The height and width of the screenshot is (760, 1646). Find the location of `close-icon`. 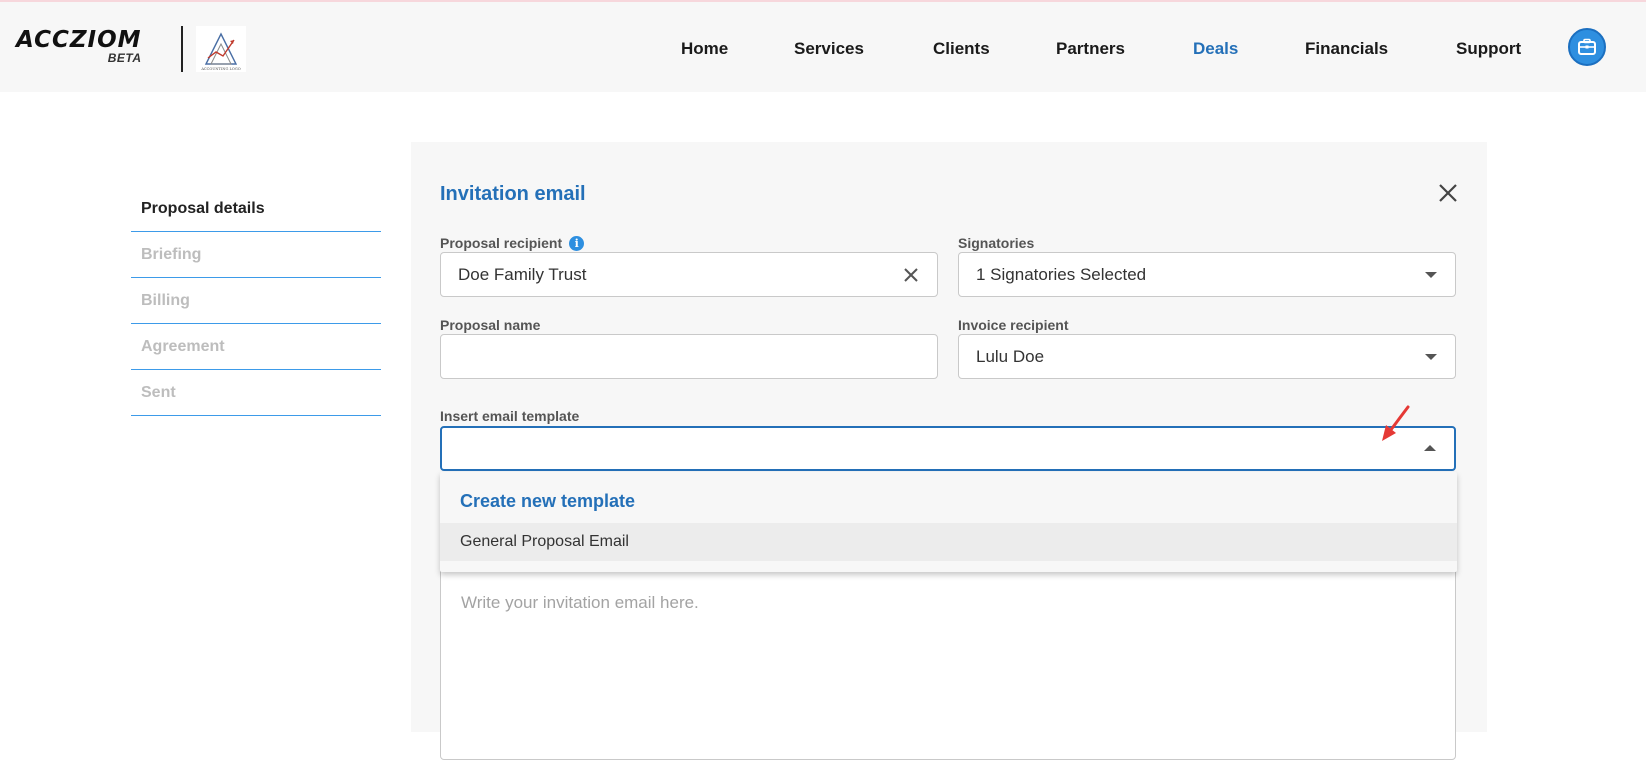

close-icon is located at coordinates (1448, 193).